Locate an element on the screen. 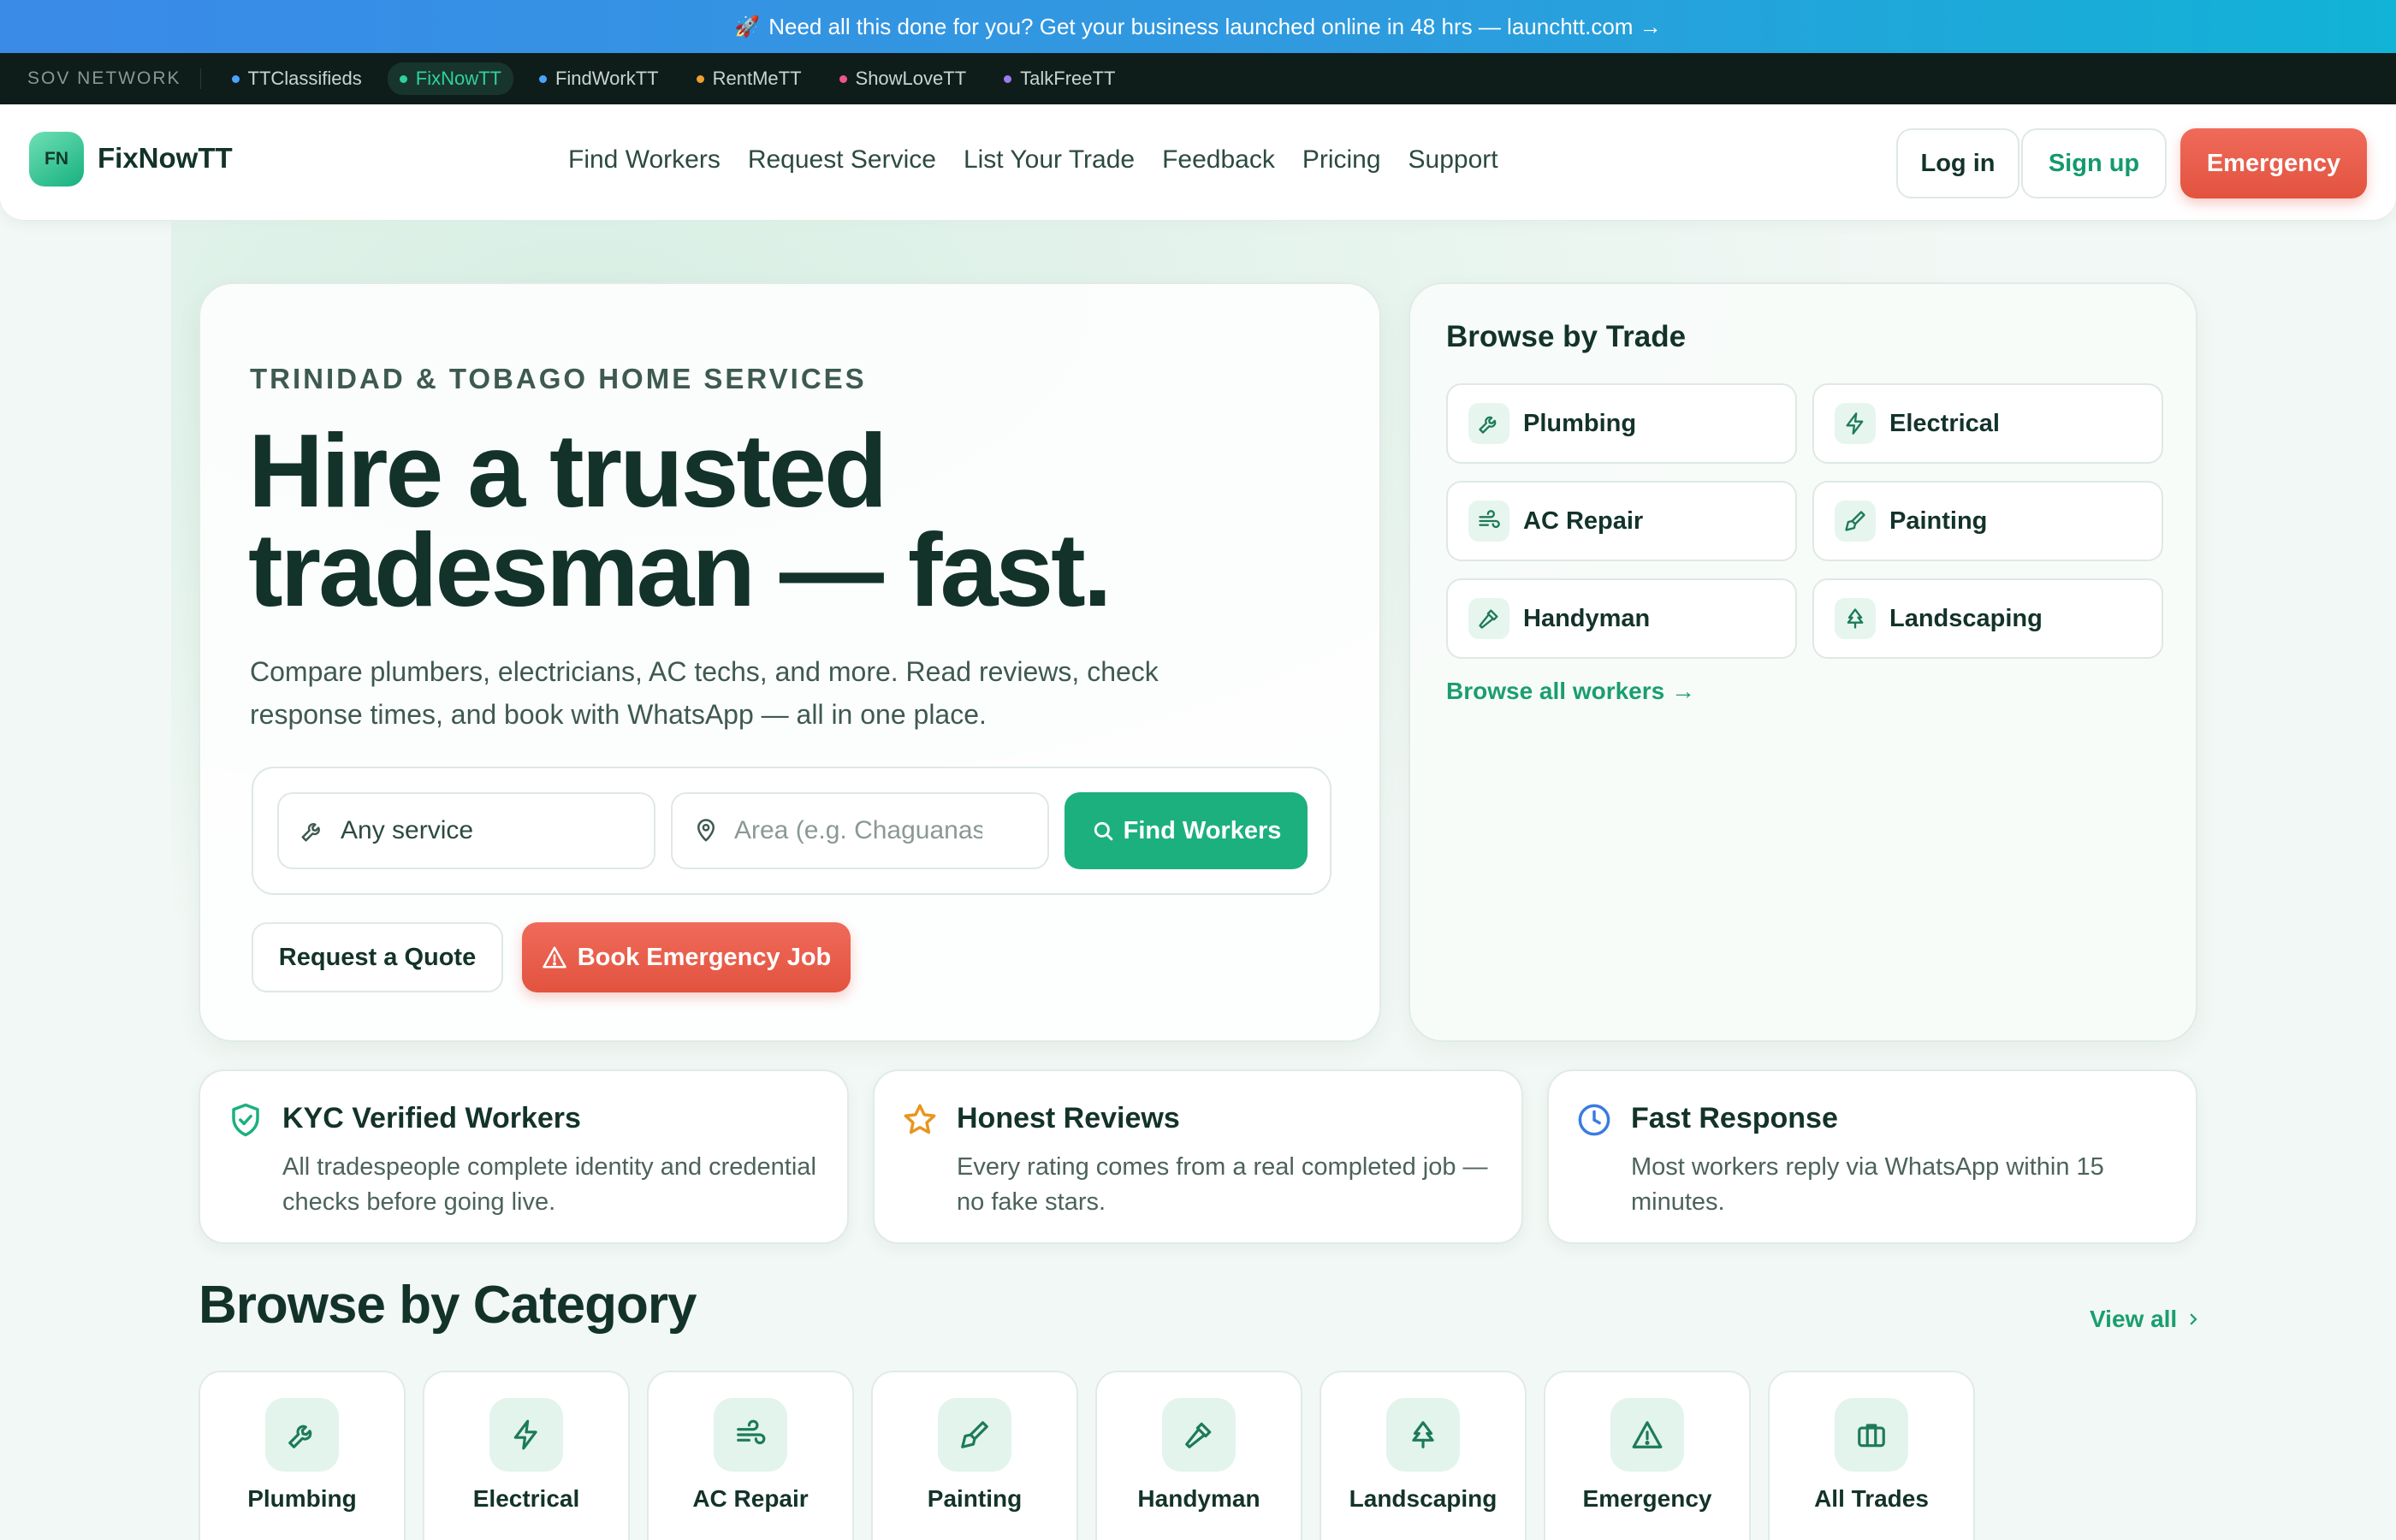  category-label: Landscaping is located at coordinates (1424, 1498).